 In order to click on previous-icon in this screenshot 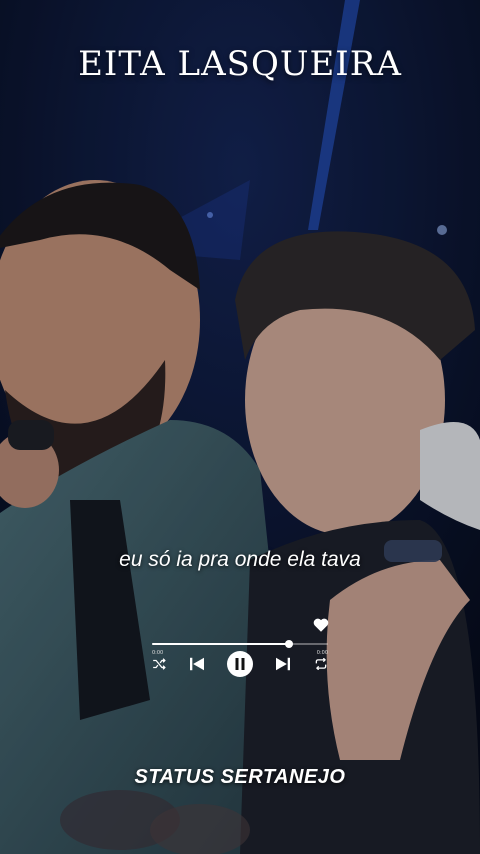, I will do `click(197, 664)`.